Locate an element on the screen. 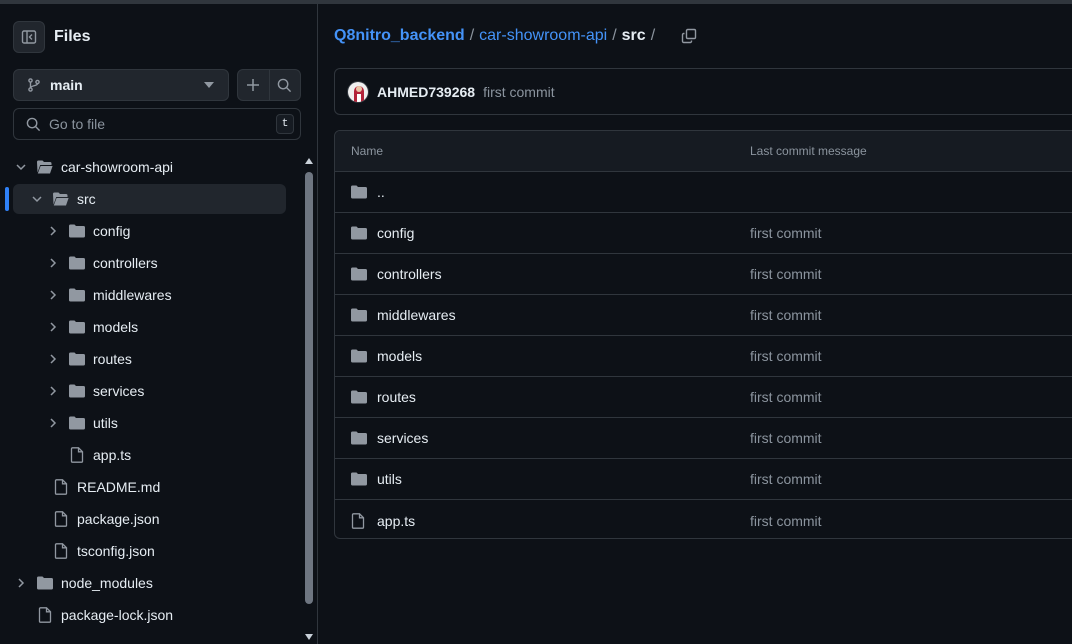  go-to-file-field: t is located at coordinates (157, 124).